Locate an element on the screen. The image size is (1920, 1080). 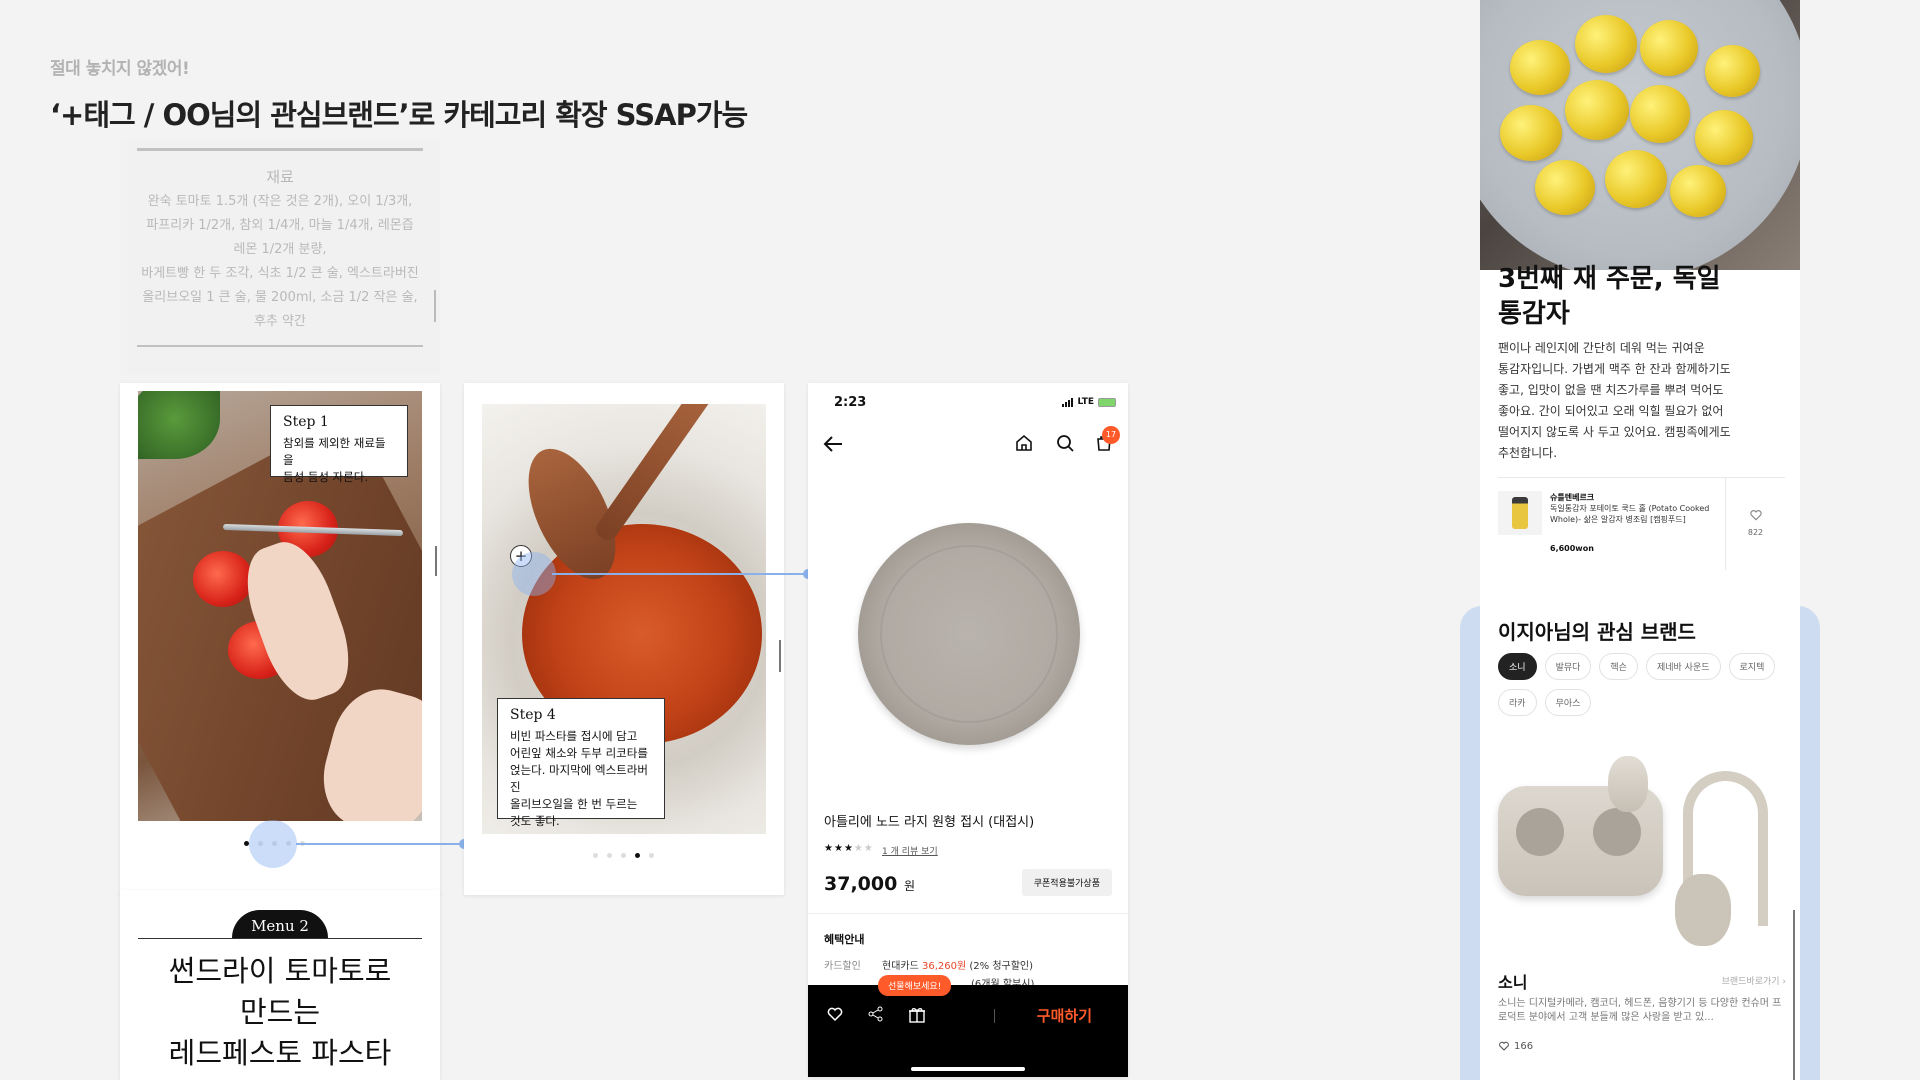
cart-count-badge: 17 is located at coordinates (1111, 435).